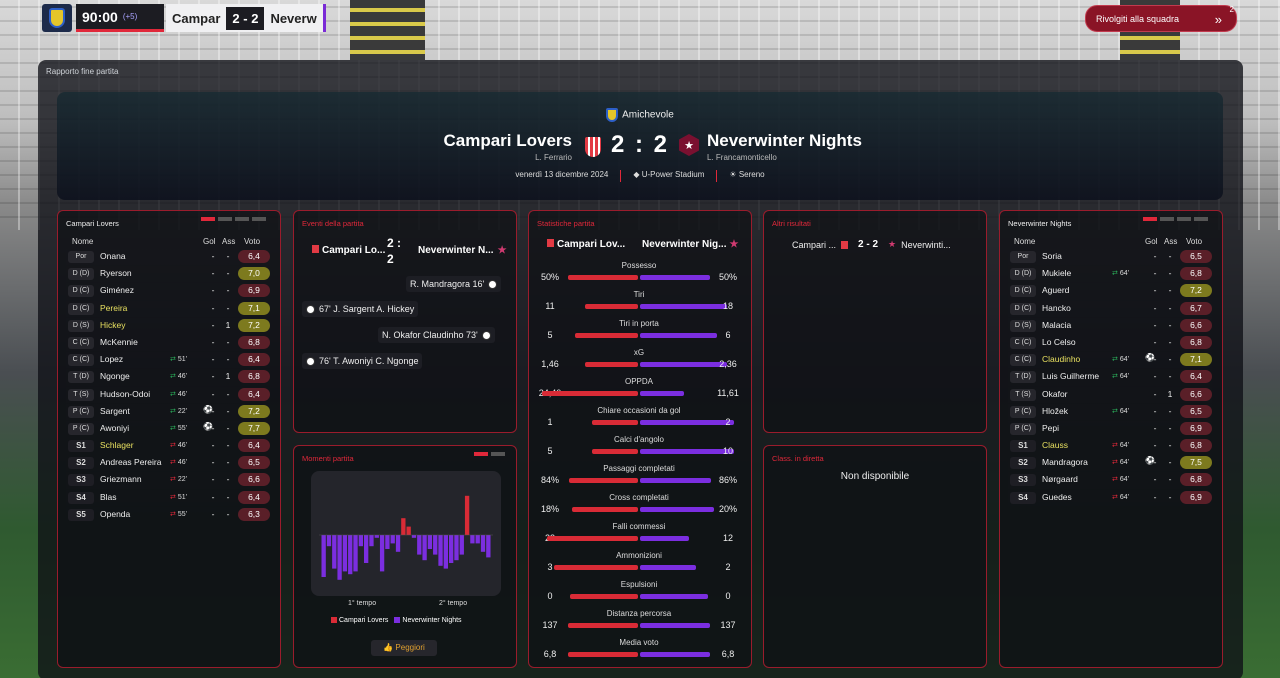 This screenshot has width=1280, height=678. I want to click on player-name: Sargent, so click(115, 411).